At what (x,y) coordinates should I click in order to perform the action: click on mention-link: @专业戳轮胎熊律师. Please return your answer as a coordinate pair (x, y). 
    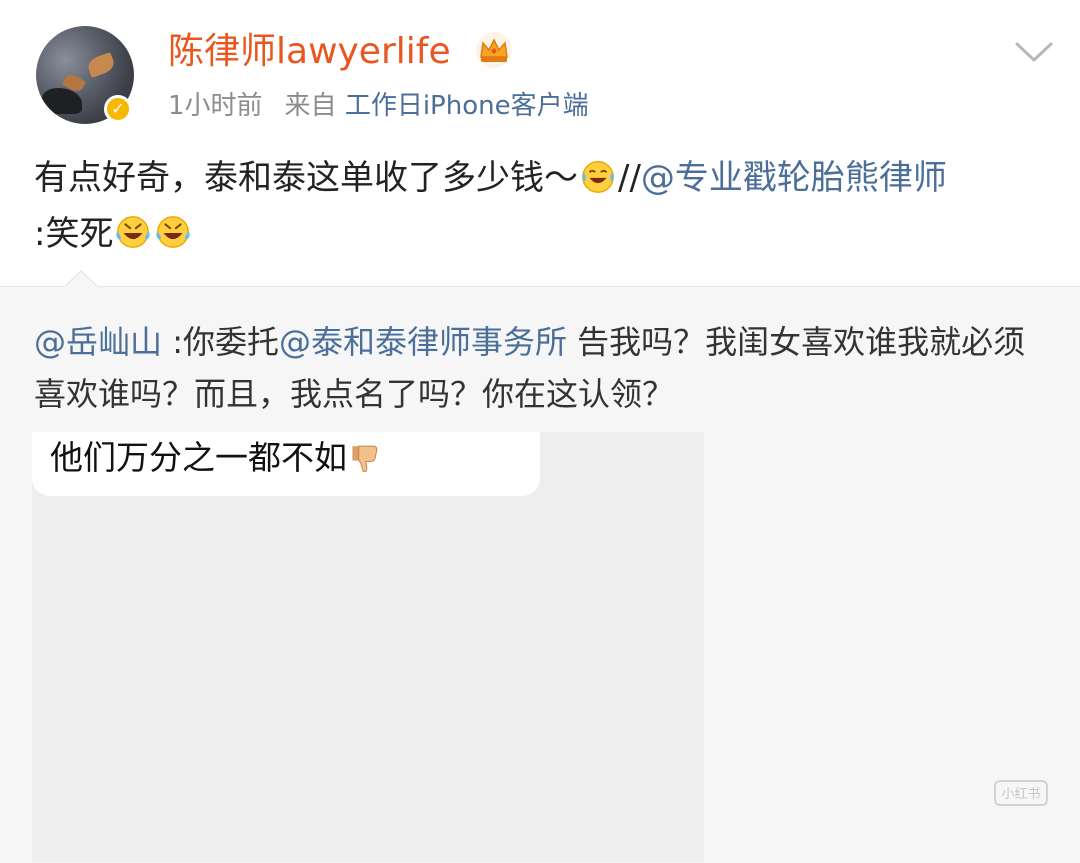
    Looking at the image, I should click on (794, 178).